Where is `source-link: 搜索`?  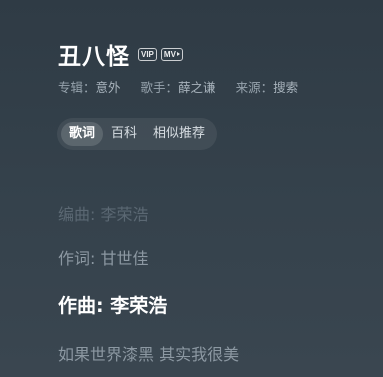 source-link: 搜索 is located at coordinates (285, 87).